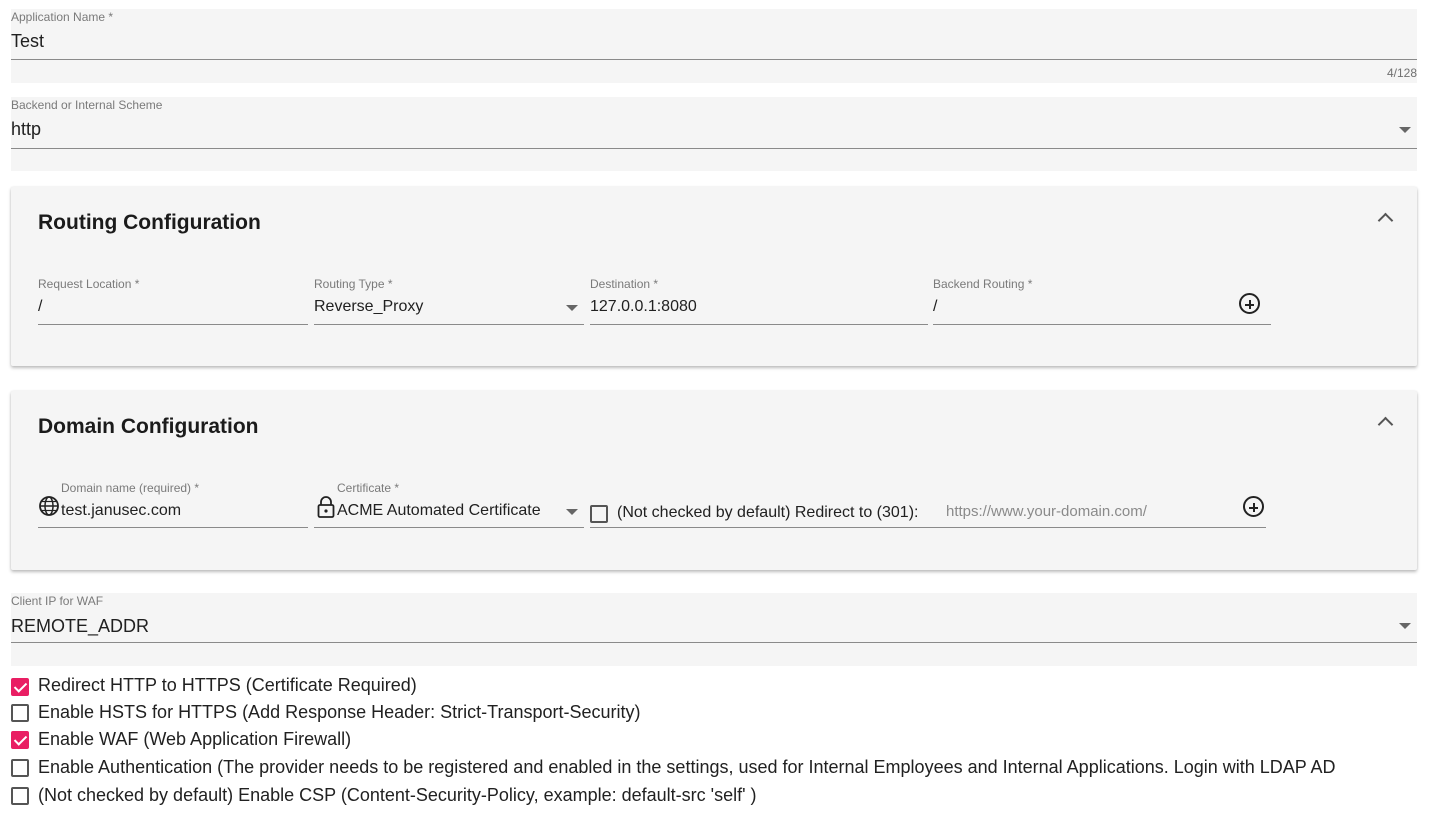  What do you see at coordinates (439, 510) in the screenshot?
I see `certificate-value: ACME Automated Certificate` at bounding box center [439, 510].